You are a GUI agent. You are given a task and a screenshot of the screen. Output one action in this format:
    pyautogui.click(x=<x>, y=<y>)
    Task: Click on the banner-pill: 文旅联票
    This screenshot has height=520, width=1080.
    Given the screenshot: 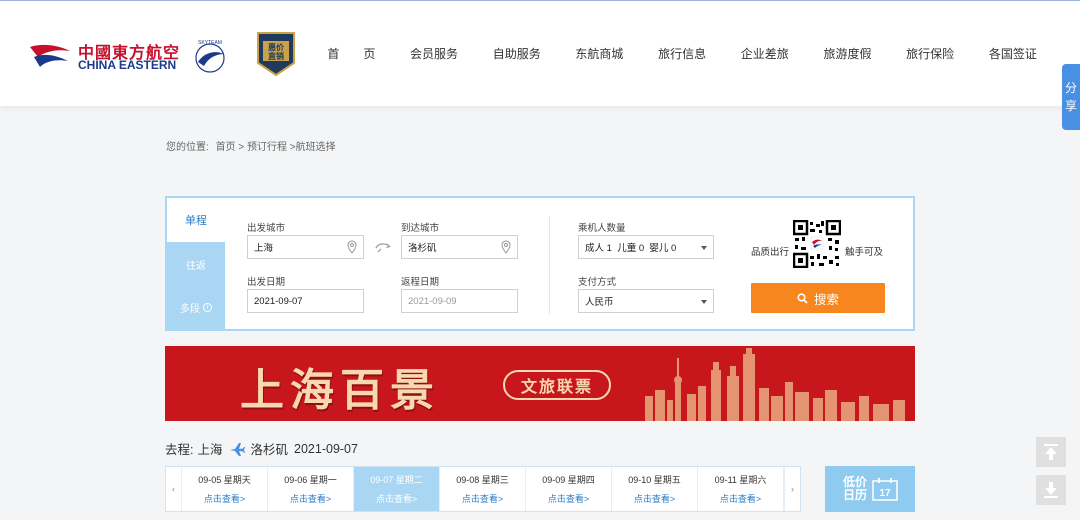 What is the action you would take?
    pyautogui.click(x=557, y=385)
    